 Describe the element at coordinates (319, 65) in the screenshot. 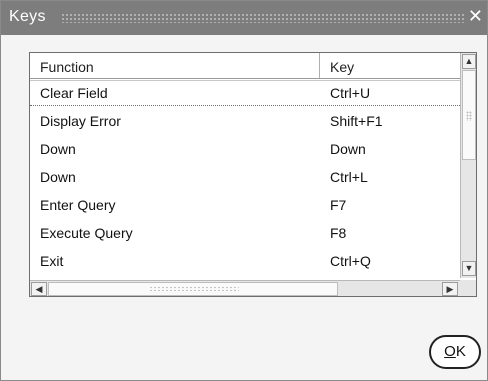

I see `column-divider` at that location.